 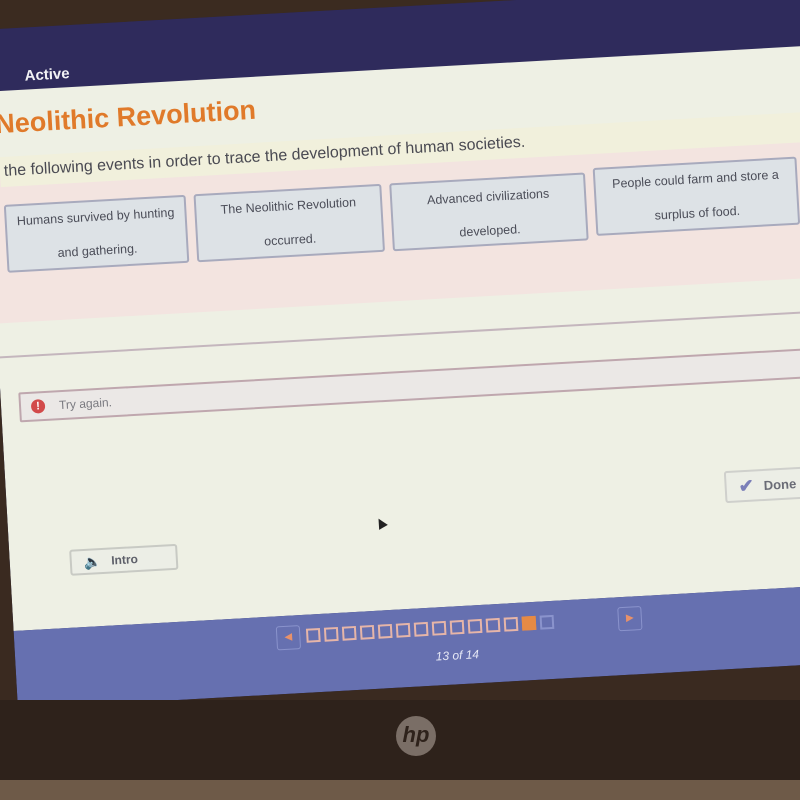 I want to click on done-button: ✔ Done, so click(x=761, y=484).